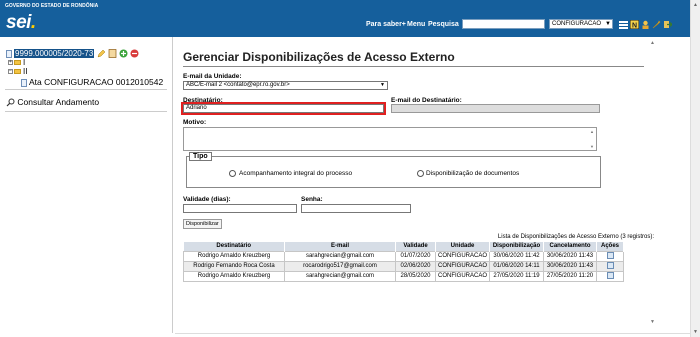 The height and width of the screenshot is (337, 700). What do you see at coordinates (10, 102) in the screenshot?
I see `magnifier-icon` at bounding box center [10, 102].